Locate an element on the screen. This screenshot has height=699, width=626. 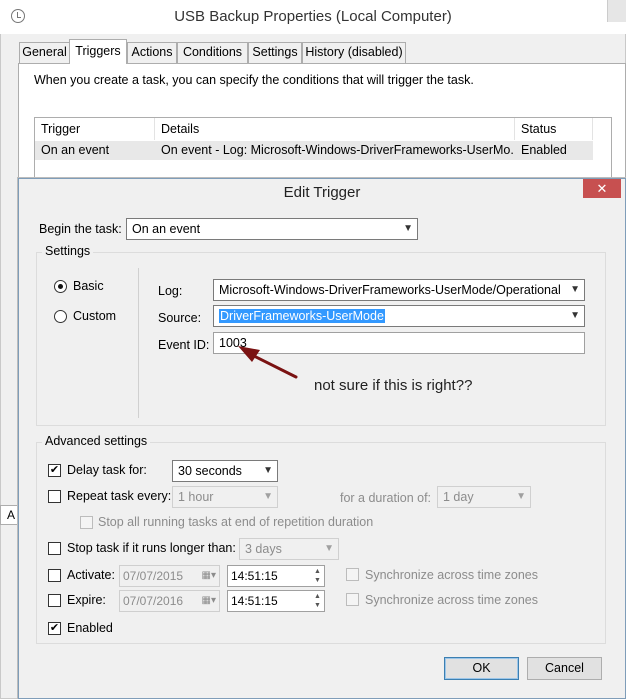
enabled-label: Enabled is located at coordinates (90, 628).